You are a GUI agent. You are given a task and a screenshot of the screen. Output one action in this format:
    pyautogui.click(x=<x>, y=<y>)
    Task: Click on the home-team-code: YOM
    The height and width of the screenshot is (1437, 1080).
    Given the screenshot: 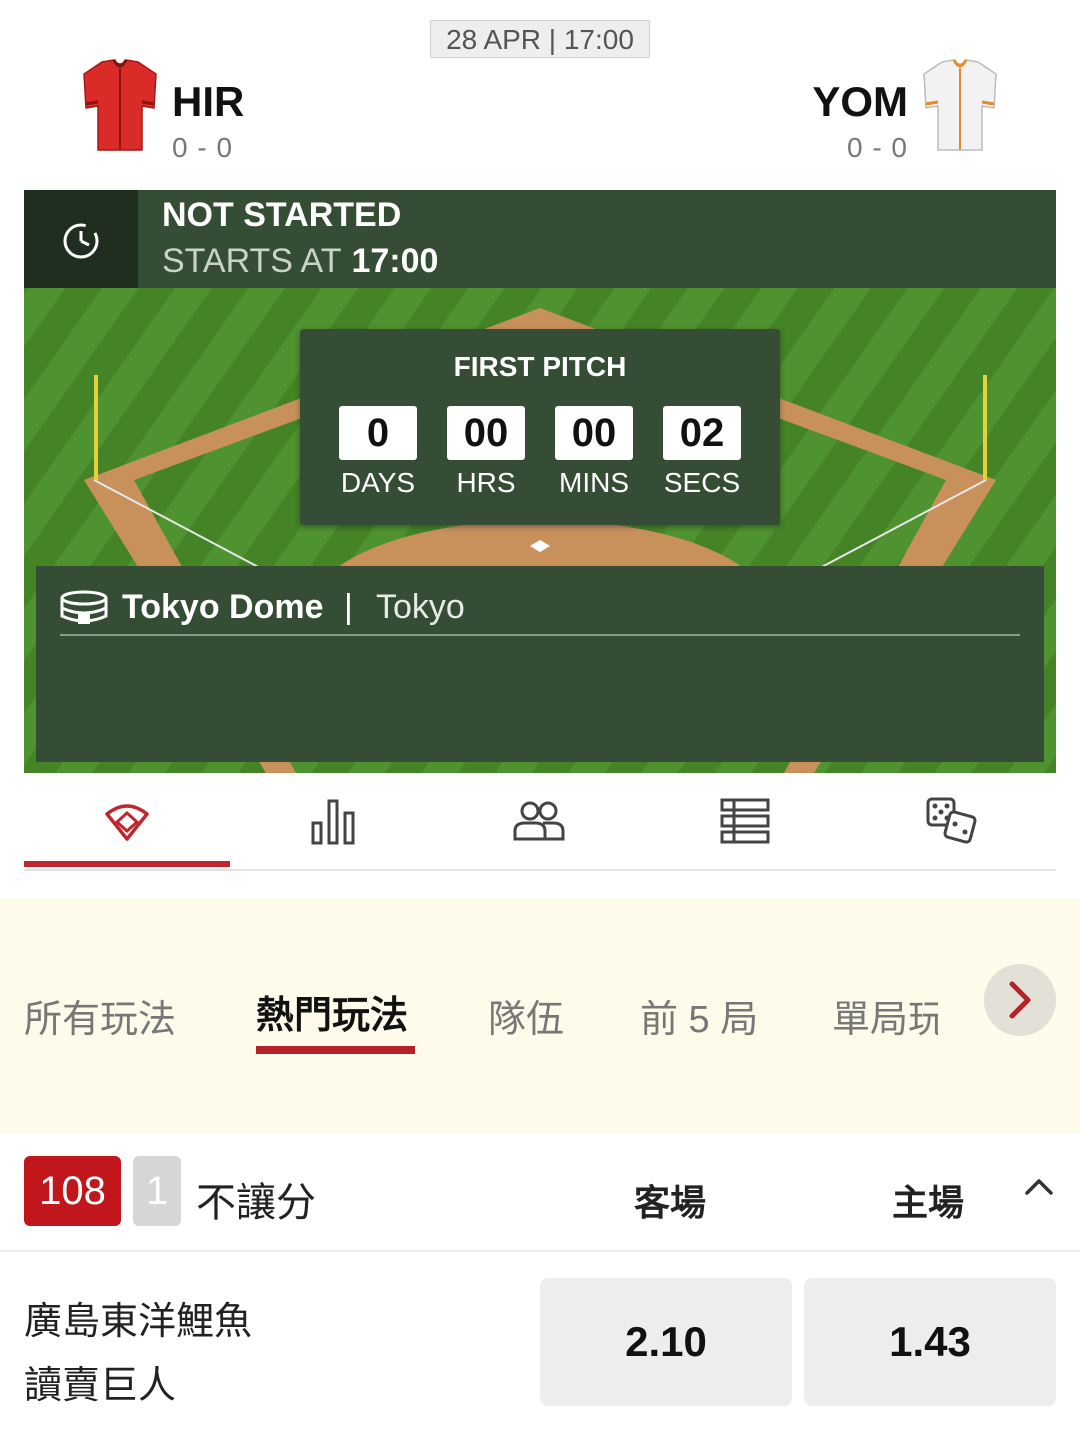 What is the action you would take?
    pyautogui.click(x=860, y=101)
    